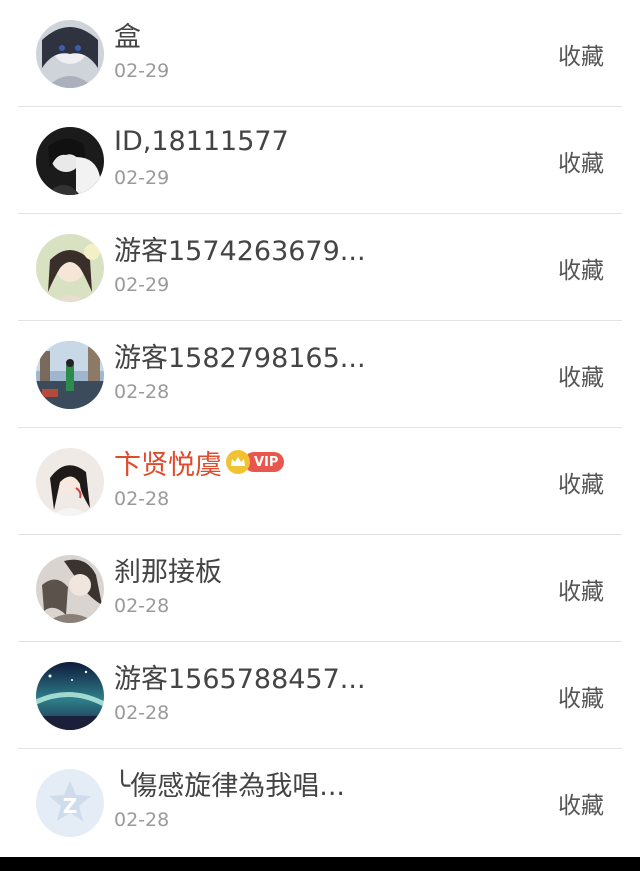  I want to click on vip-badge: VIP, so click(255, 462).